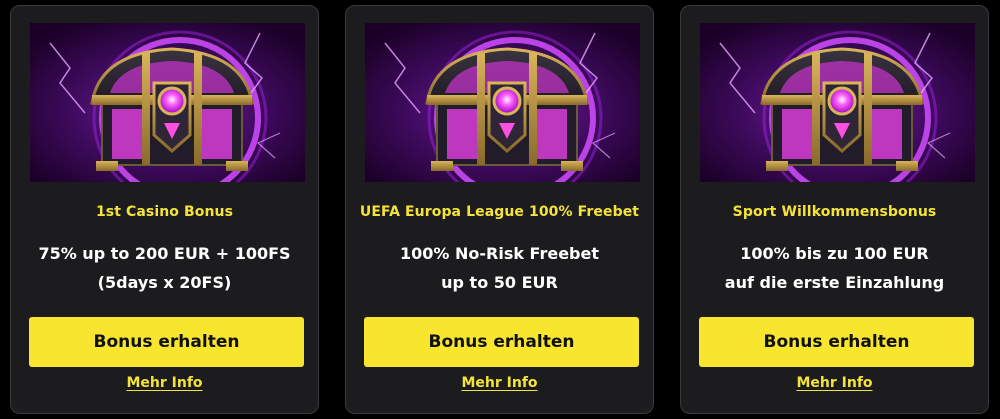 The width and height of the screenshot is (1000, 419). What do you see at coordinates (499, 282) in the screenshot?
I see `bonus-description-line: up to 50 EUR` at bounding box center [499, 282].